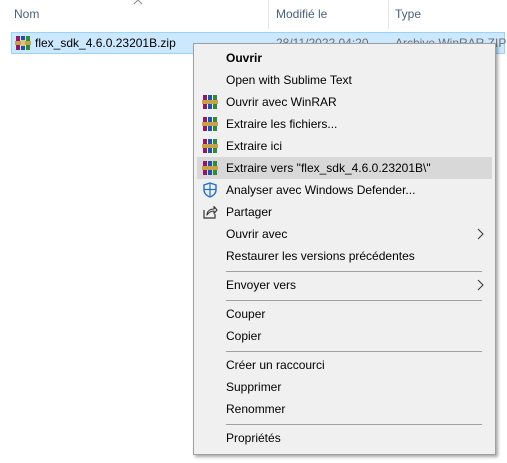 The image size is (507, 463). Describe the element at coordinates (105, 43) in the screenshot. I see `file-name: flex_sdk_4.6.0.23201B.zip` at that location.